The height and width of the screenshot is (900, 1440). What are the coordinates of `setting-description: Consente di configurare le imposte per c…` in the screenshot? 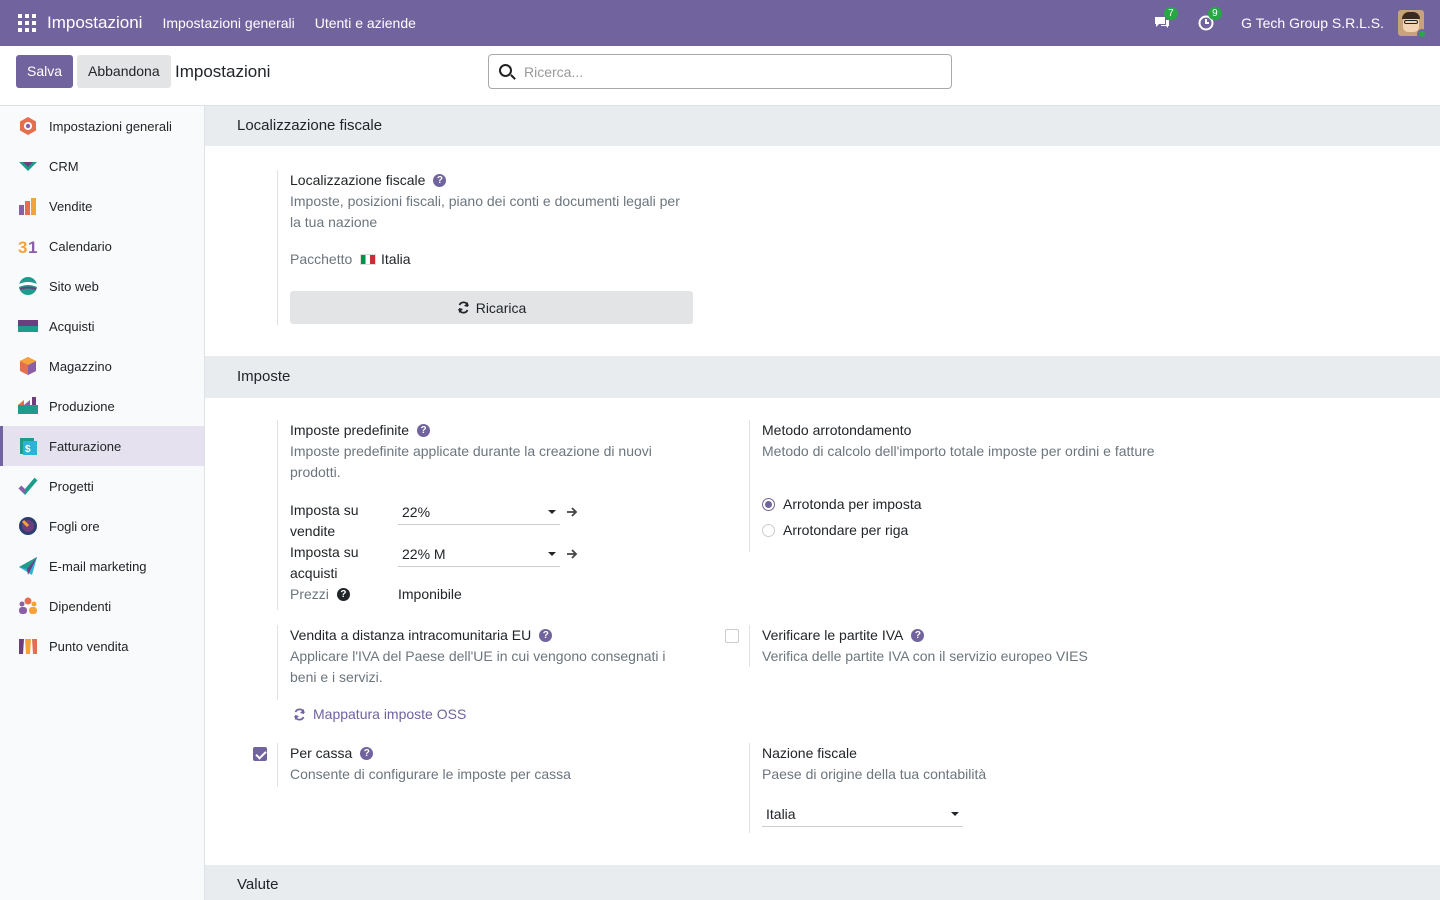 It's located at (430, 774).